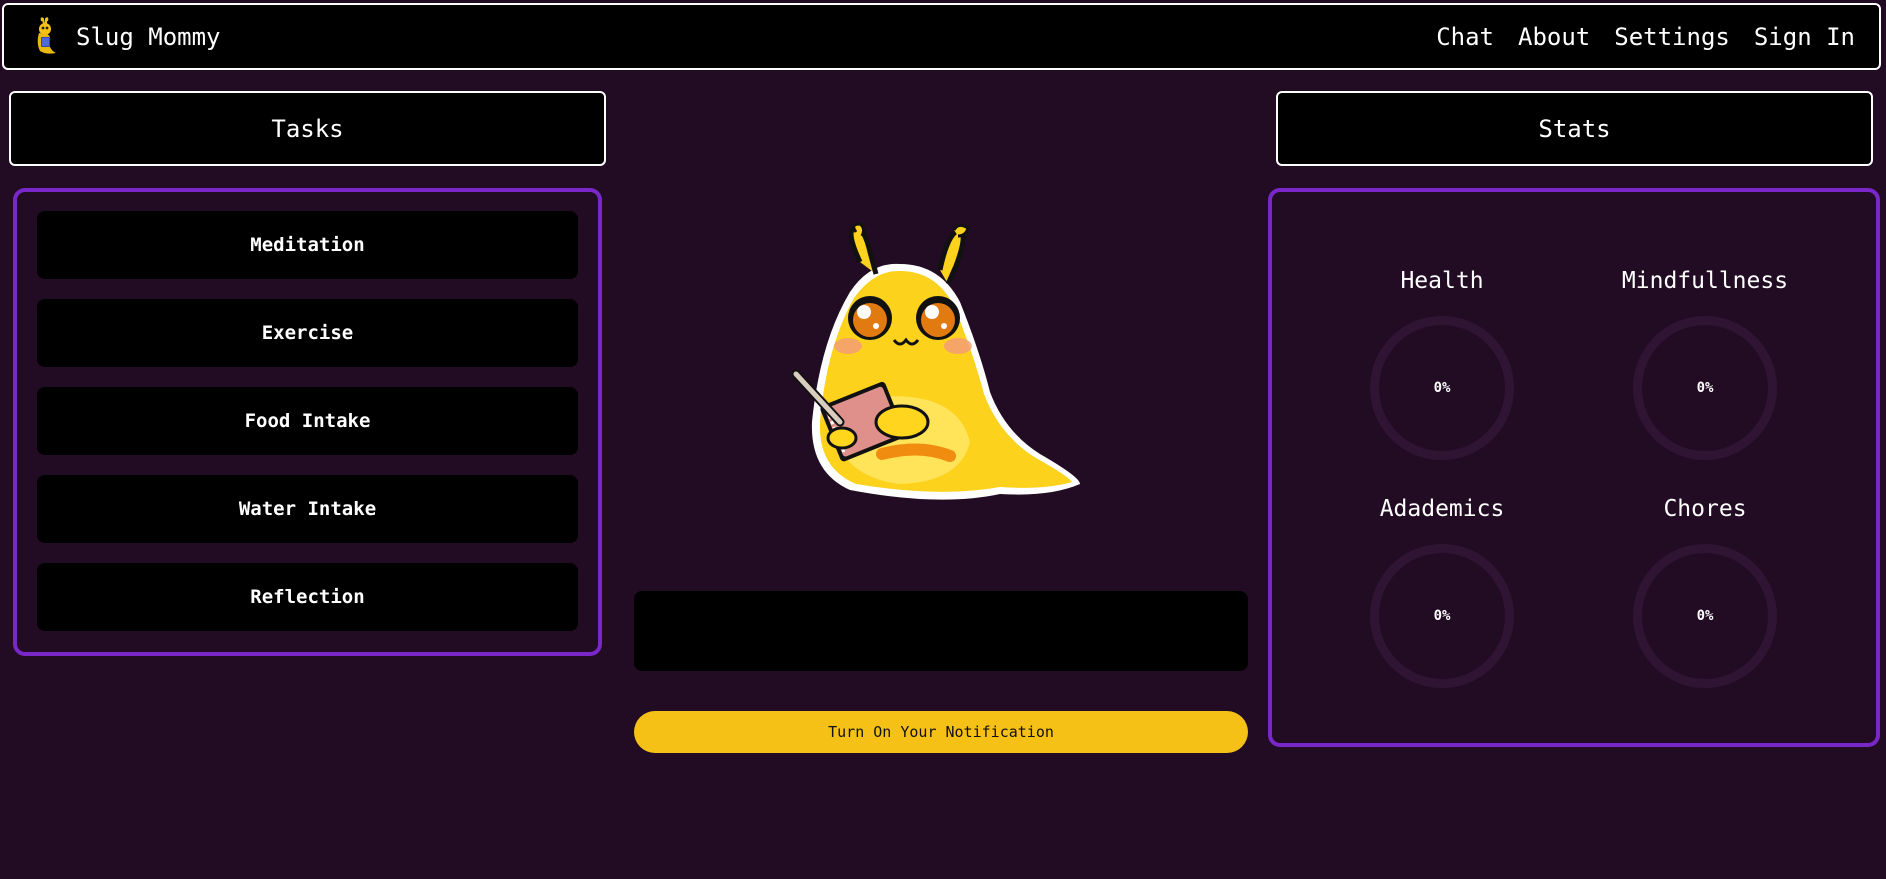 This screenshot has width=1886, height=879. Describe the element at coordinates (1442, 281) in the screenshot. I see `stat-label: Health` at that location.